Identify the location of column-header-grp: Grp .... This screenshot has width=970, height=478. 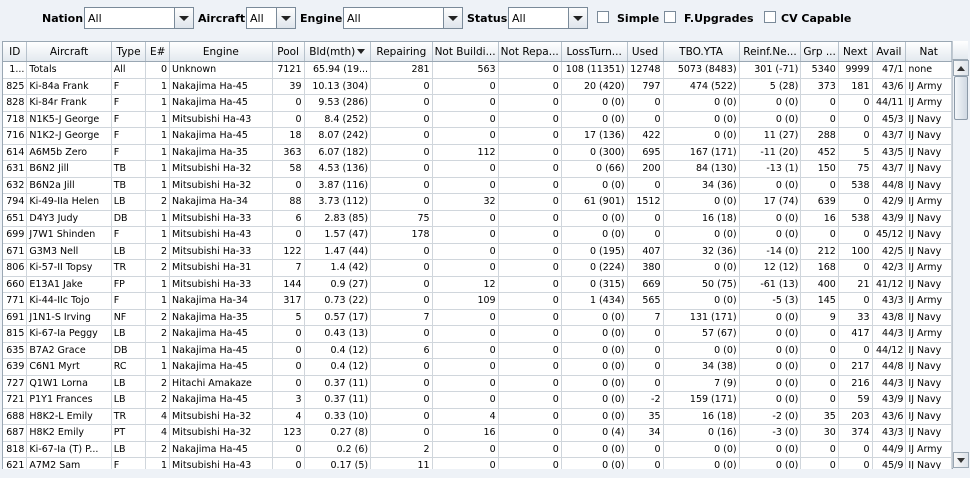
(819, 52).